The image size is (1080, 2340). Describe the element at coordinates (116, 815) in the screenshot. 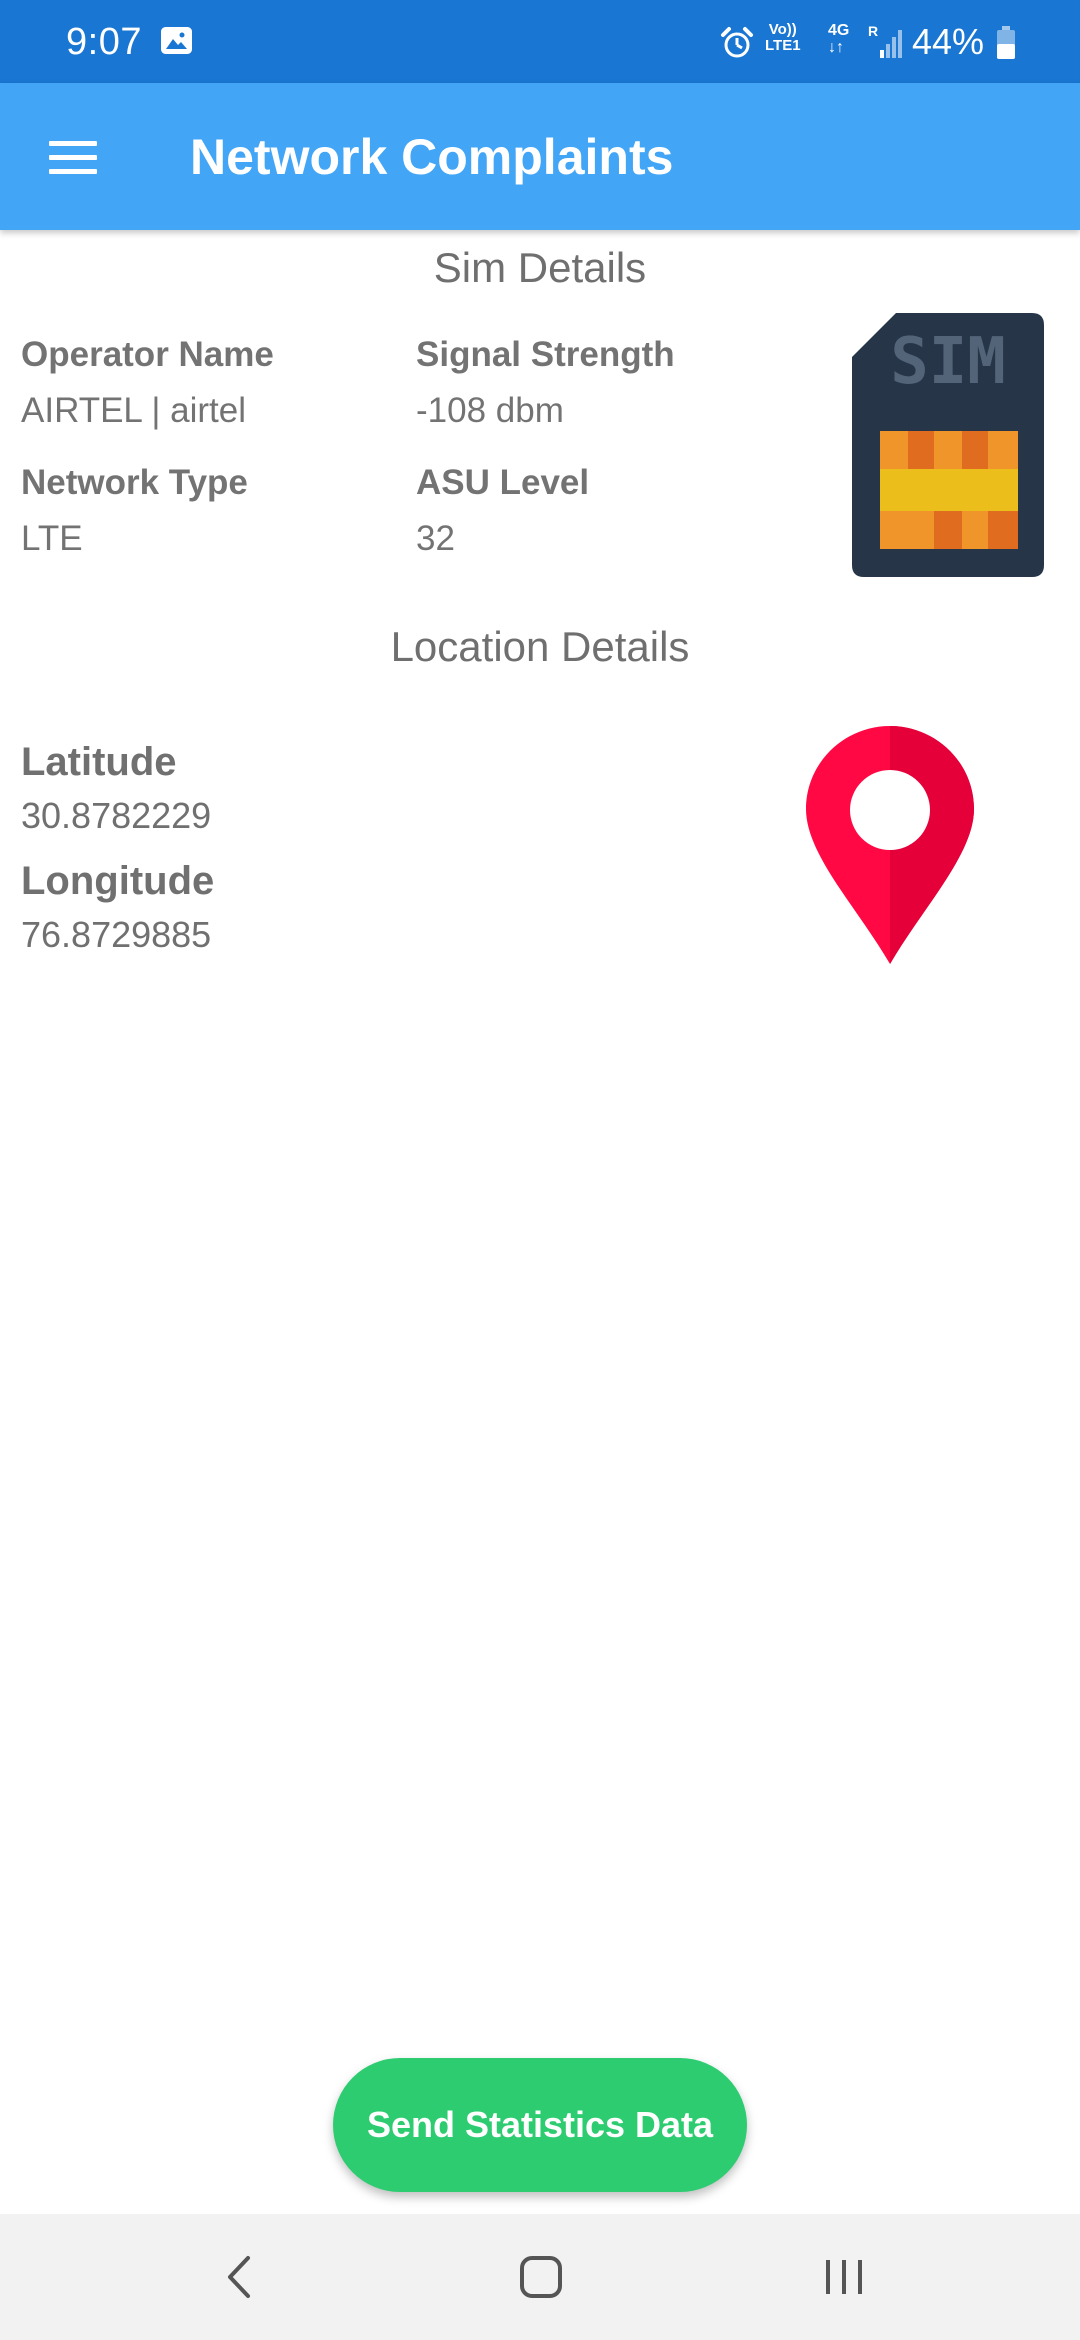

I see `latitude-value: 30.8782229` at that location.